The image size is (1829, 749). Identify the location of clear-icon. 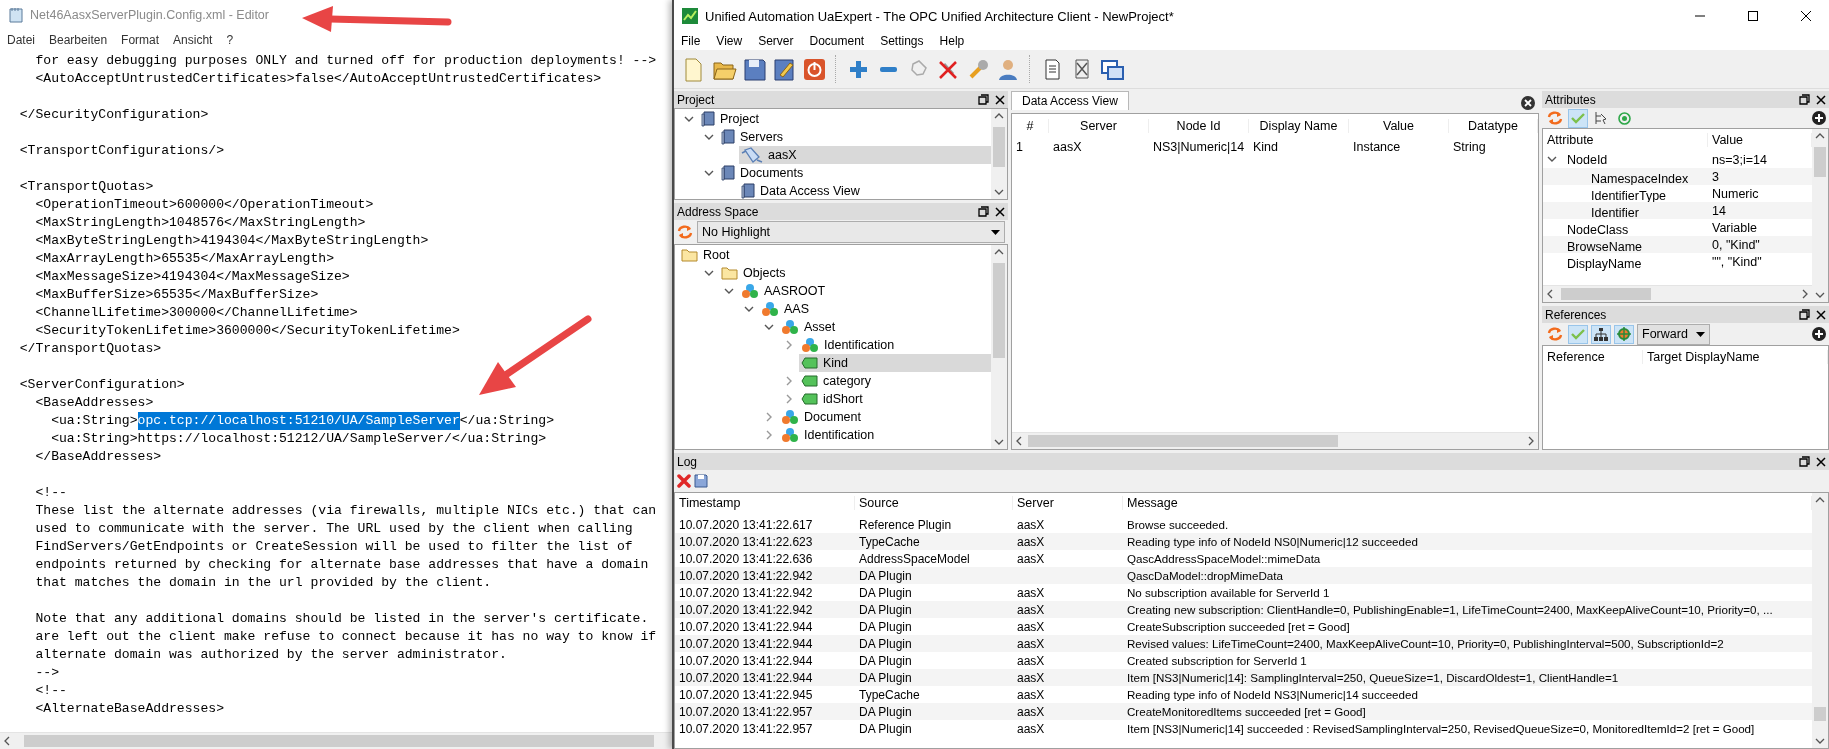
(684, 481).